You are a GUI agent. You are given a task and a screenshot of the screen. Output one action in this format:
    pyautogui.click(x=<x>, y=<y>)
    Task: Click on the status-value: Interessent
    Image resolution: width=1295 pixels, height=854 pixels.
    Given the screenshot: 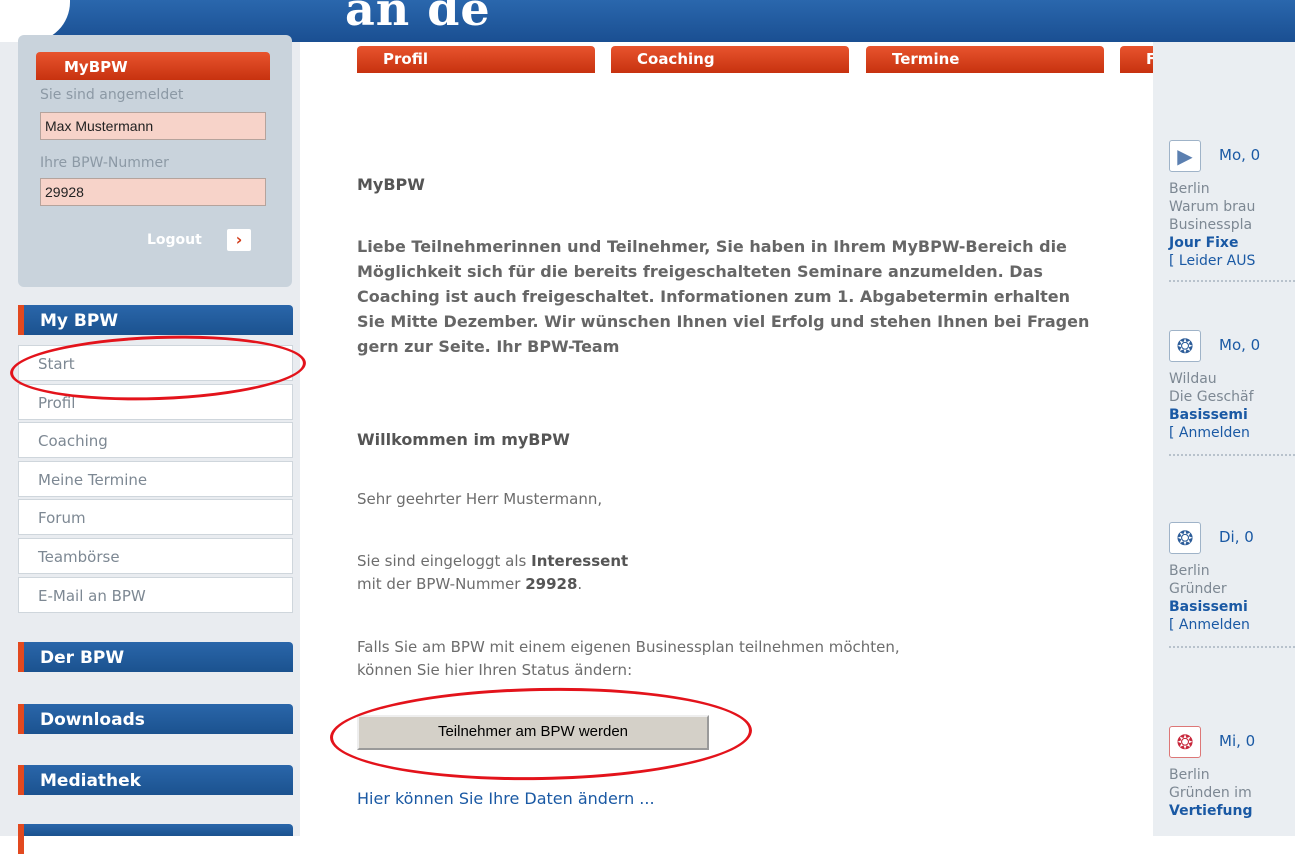 What is the action you would take?
    pyautogui.click(x=580, y=561)
    